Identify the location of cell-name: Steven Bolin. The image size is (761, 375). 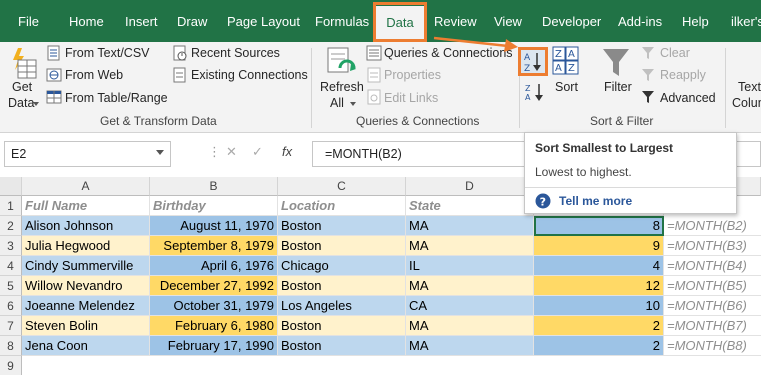
(86, 326).